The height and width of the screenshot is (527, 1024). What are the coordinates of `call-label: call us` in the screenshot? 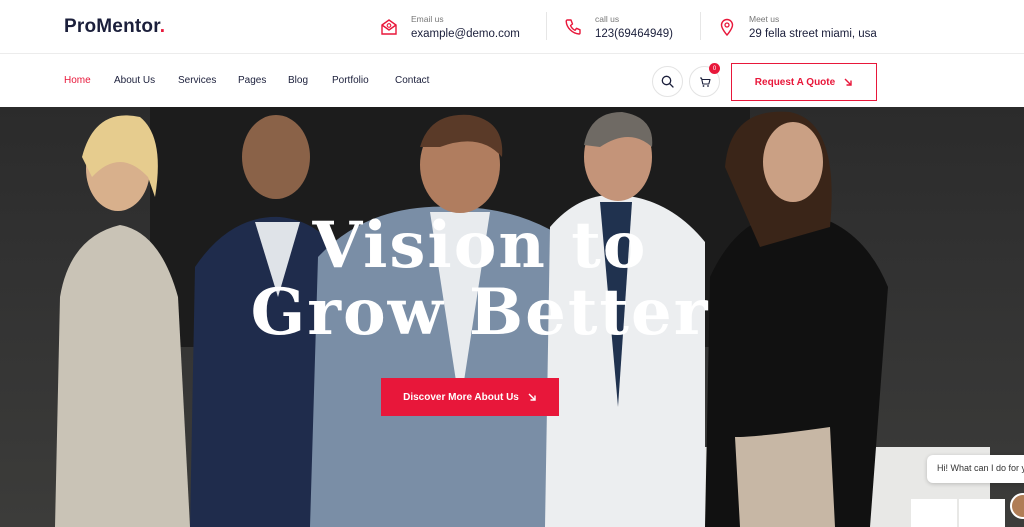 It's located at (607, 19).